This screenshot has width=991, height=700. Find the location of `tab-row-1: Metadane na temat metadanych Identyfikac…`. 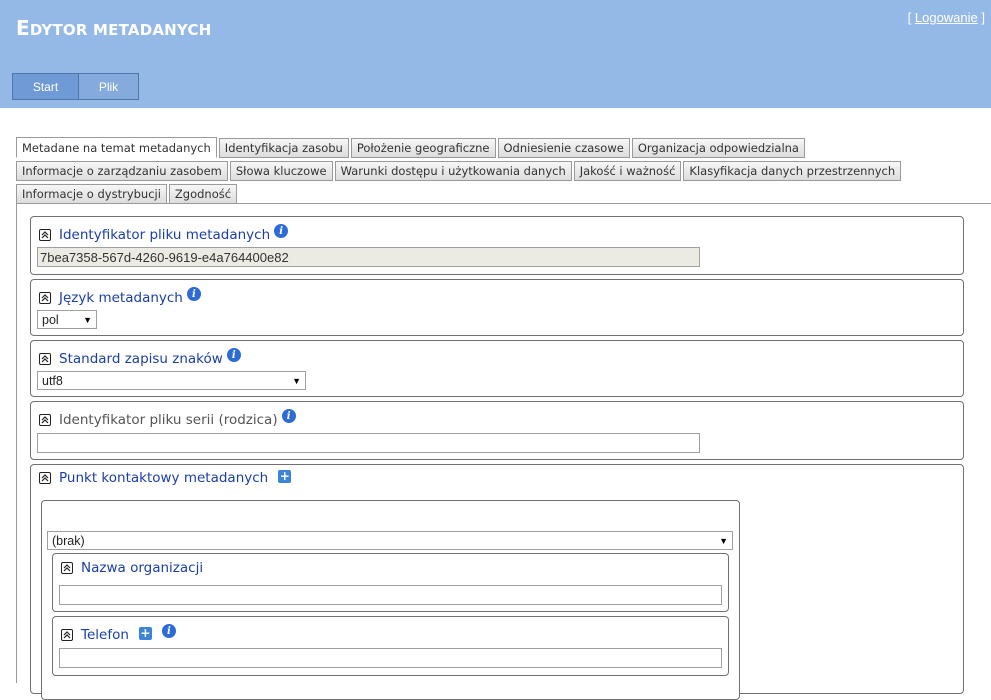

tab-row-1: Metadane na temat metadanych Identyfikac… is located at coordinates (496, 147).